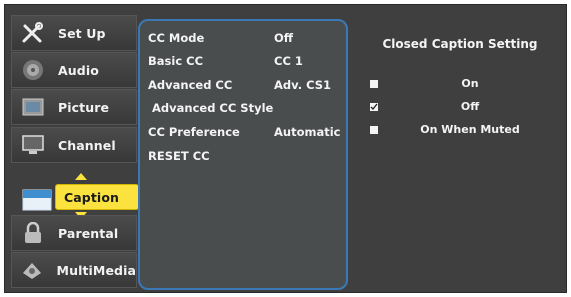 This screenshot has height=297, width=571. Describe the element at coordinates (82, 33) in the screenshot. I see `sidebar-item-label: Set Up` at that location.